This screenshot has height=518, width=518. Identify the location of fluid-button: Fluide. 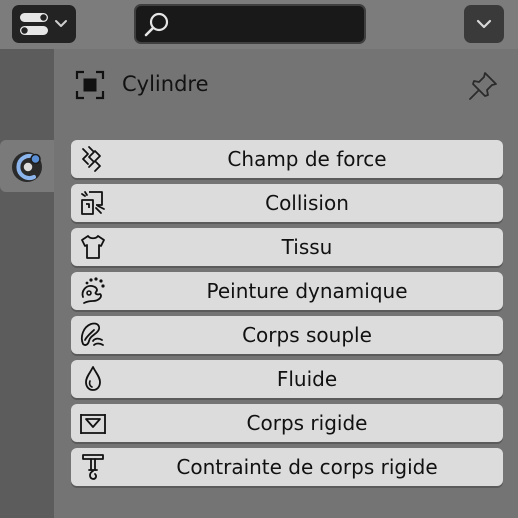
(287, 379).